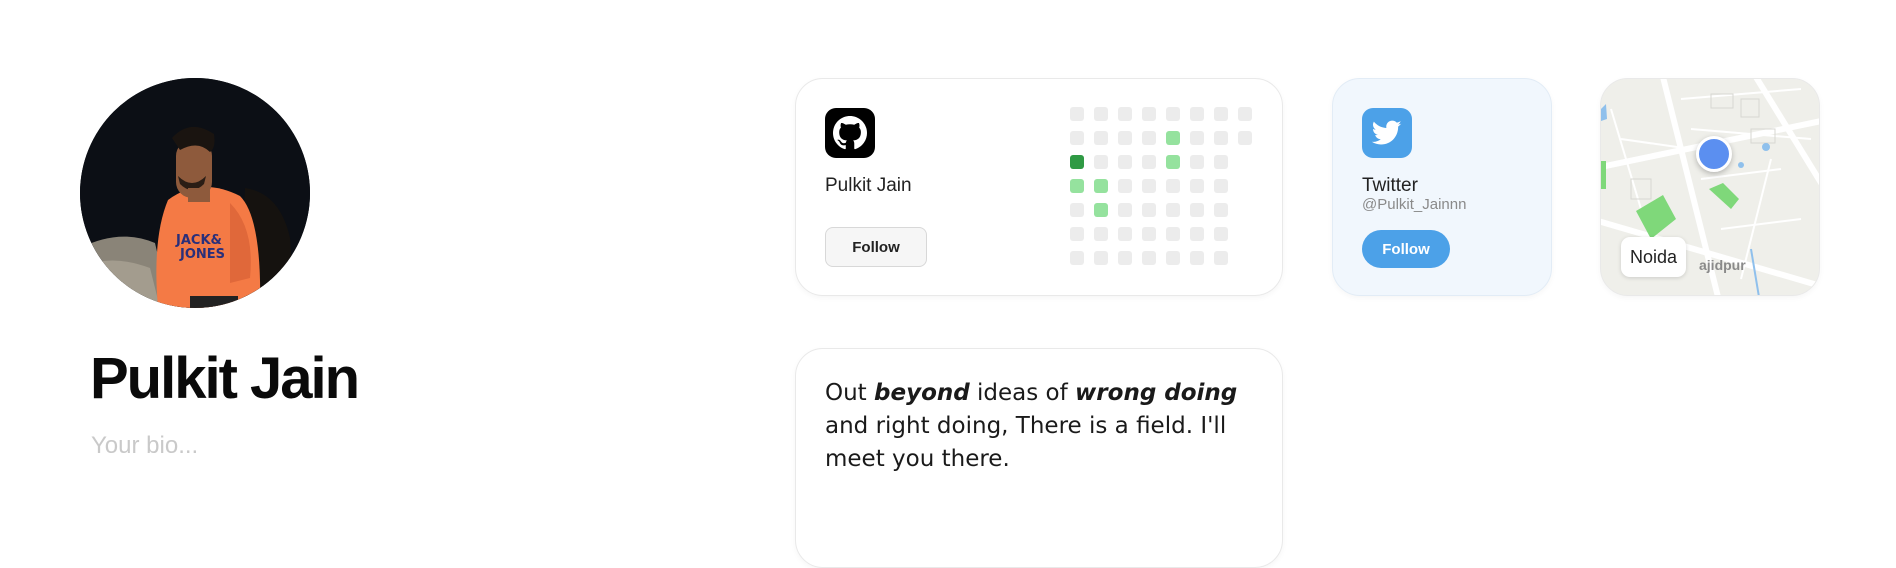  I want to click on map-location-label: Noida, so click(1654, 257).